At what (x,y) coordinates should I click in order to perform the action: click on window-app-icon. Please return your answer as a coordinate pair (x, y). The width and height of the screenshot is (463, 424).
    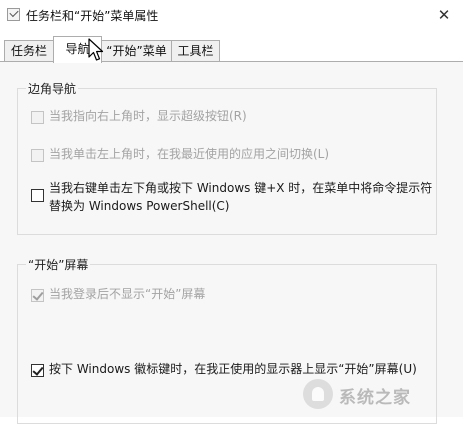
    Looking at the image, I should click on (13, 14).